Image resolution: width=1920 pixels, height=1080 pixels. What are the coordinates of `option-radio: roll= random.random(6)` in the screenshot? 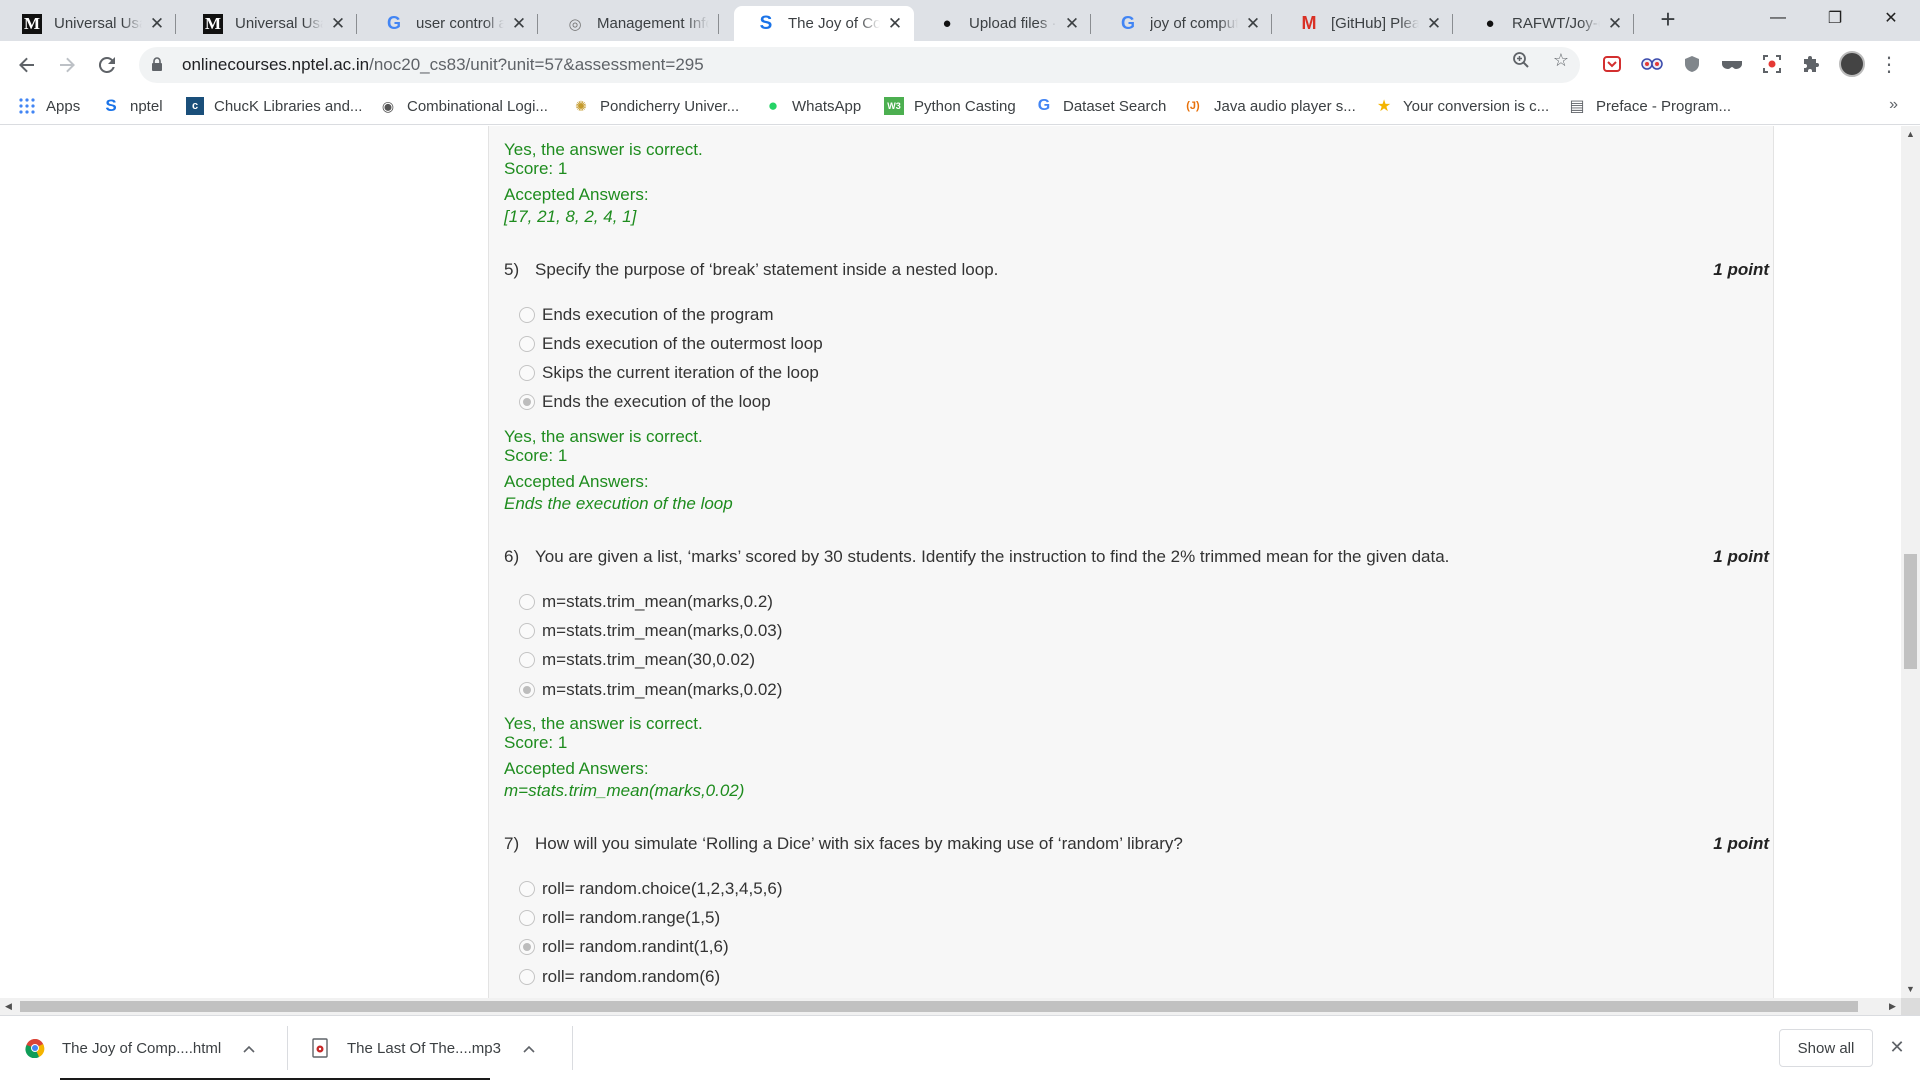 It's located at (619, 977).